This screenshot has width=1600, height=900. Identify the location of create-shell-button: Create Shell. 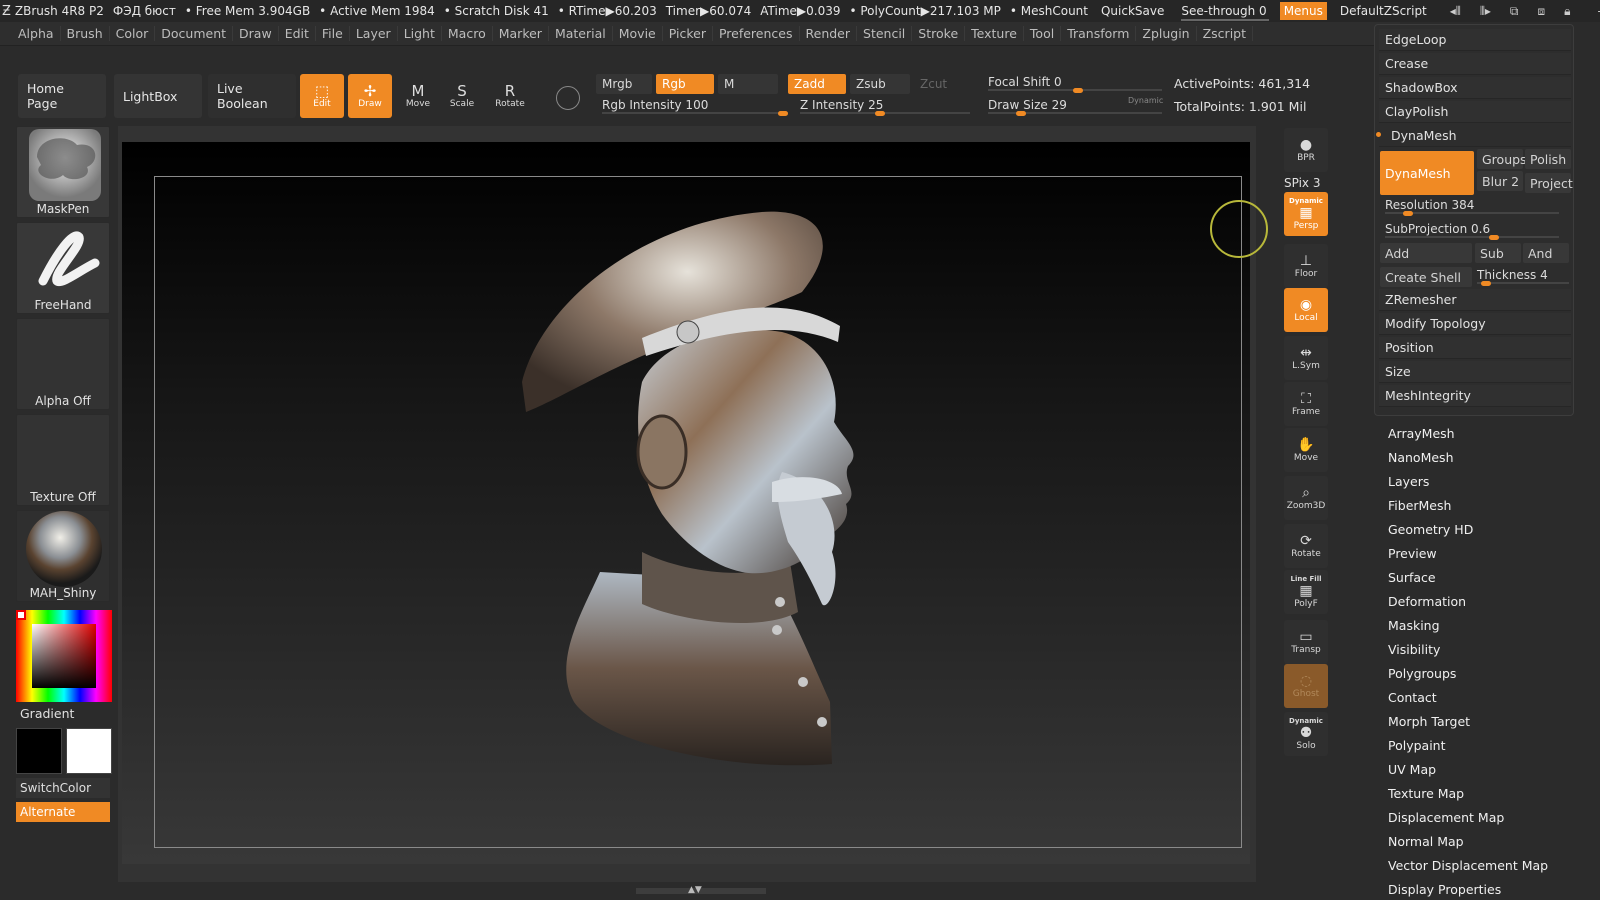
(1426, 277).